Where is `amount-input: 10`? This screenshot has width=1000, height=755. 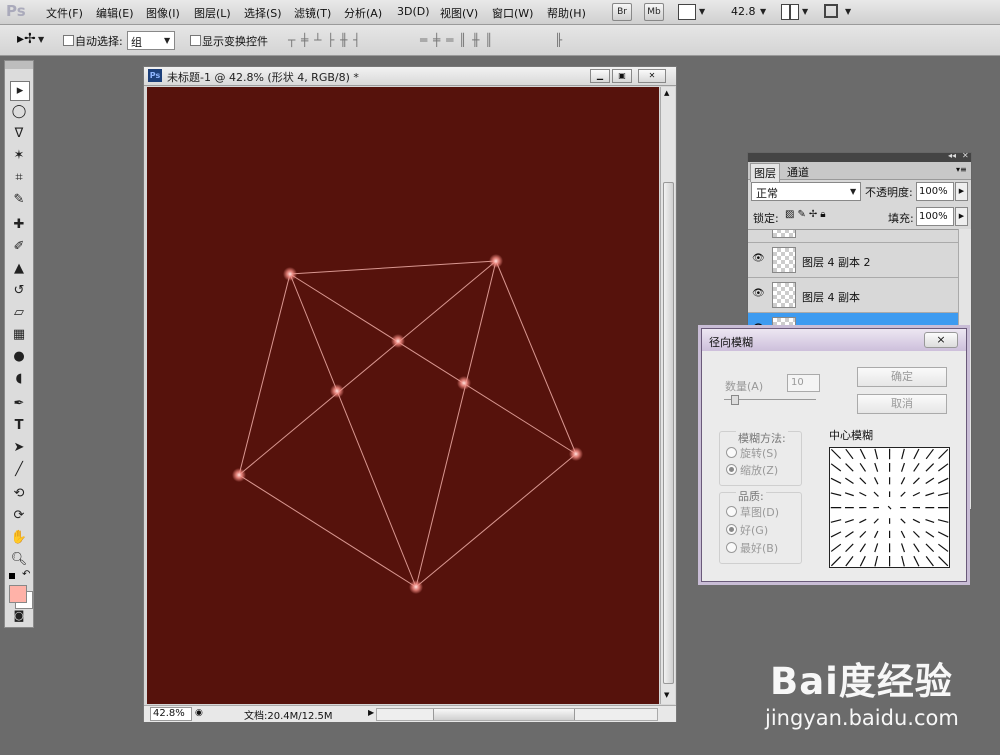
amount-input: 10 is located at coordinates (803, 383).